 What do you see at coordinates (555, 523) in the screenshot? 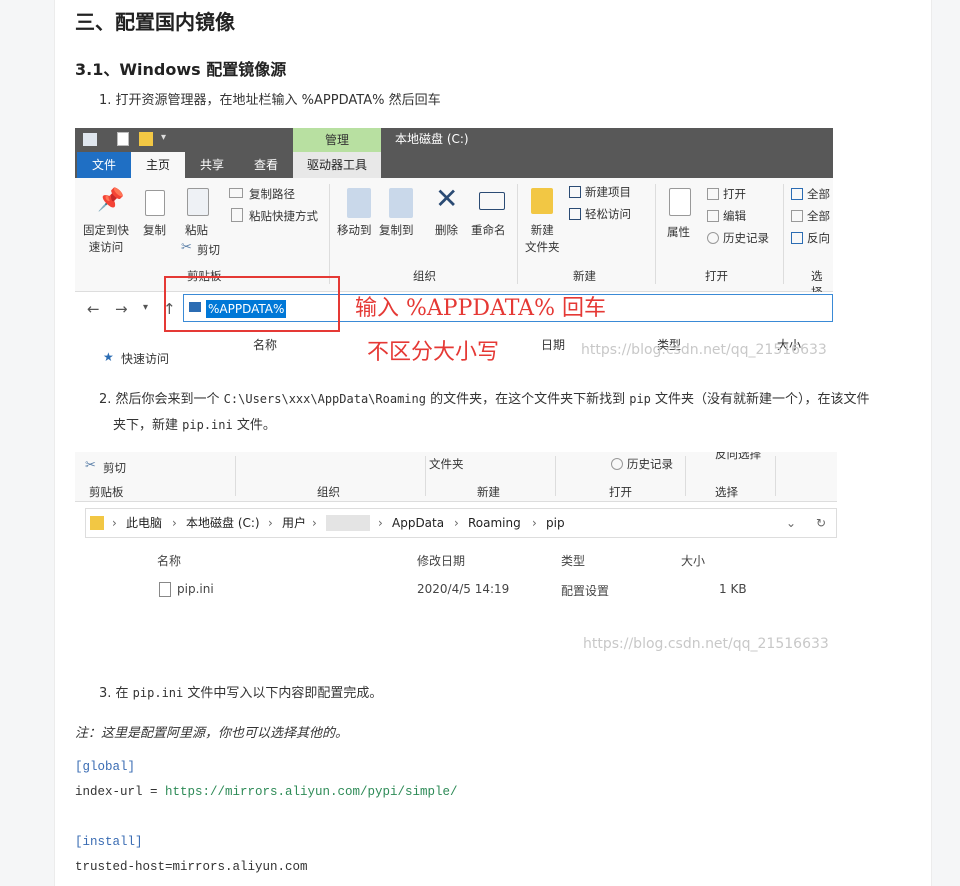
I see `breadcrumb-pip: pip` at bounding box center [555, 523].